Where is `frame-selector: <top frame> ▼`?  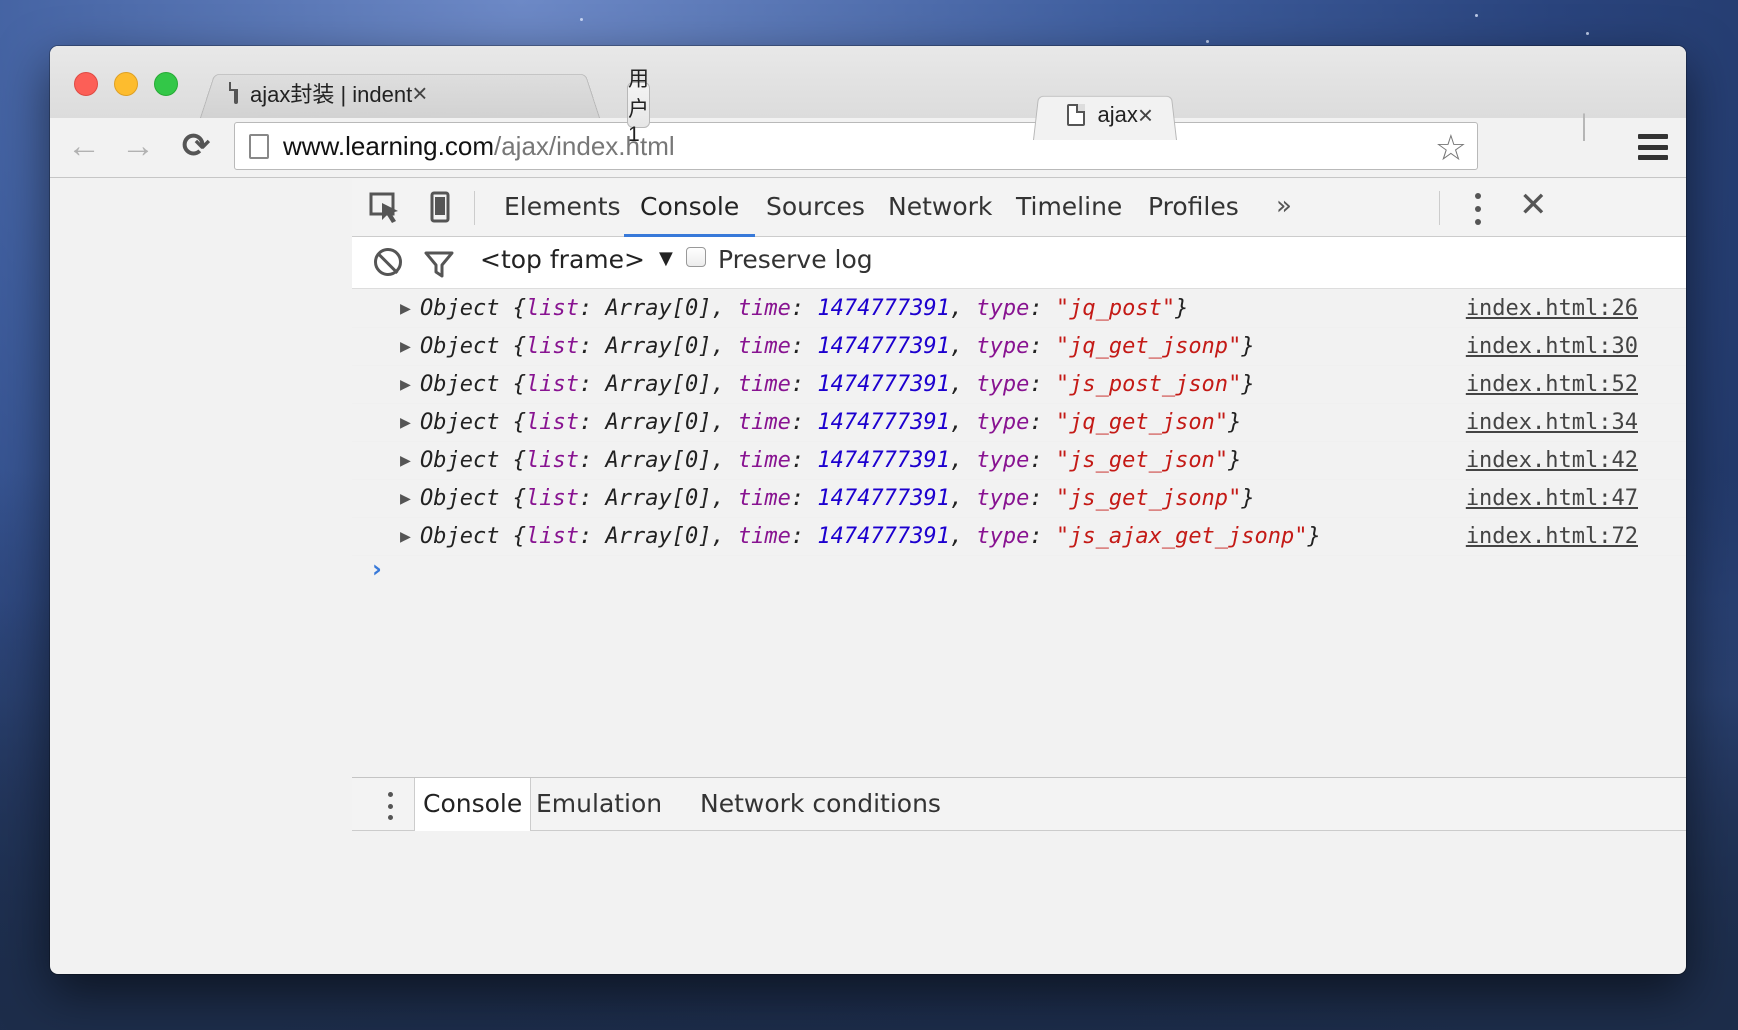
frame-selector: <top frame> ▼ is located at coordinates (576, 259).